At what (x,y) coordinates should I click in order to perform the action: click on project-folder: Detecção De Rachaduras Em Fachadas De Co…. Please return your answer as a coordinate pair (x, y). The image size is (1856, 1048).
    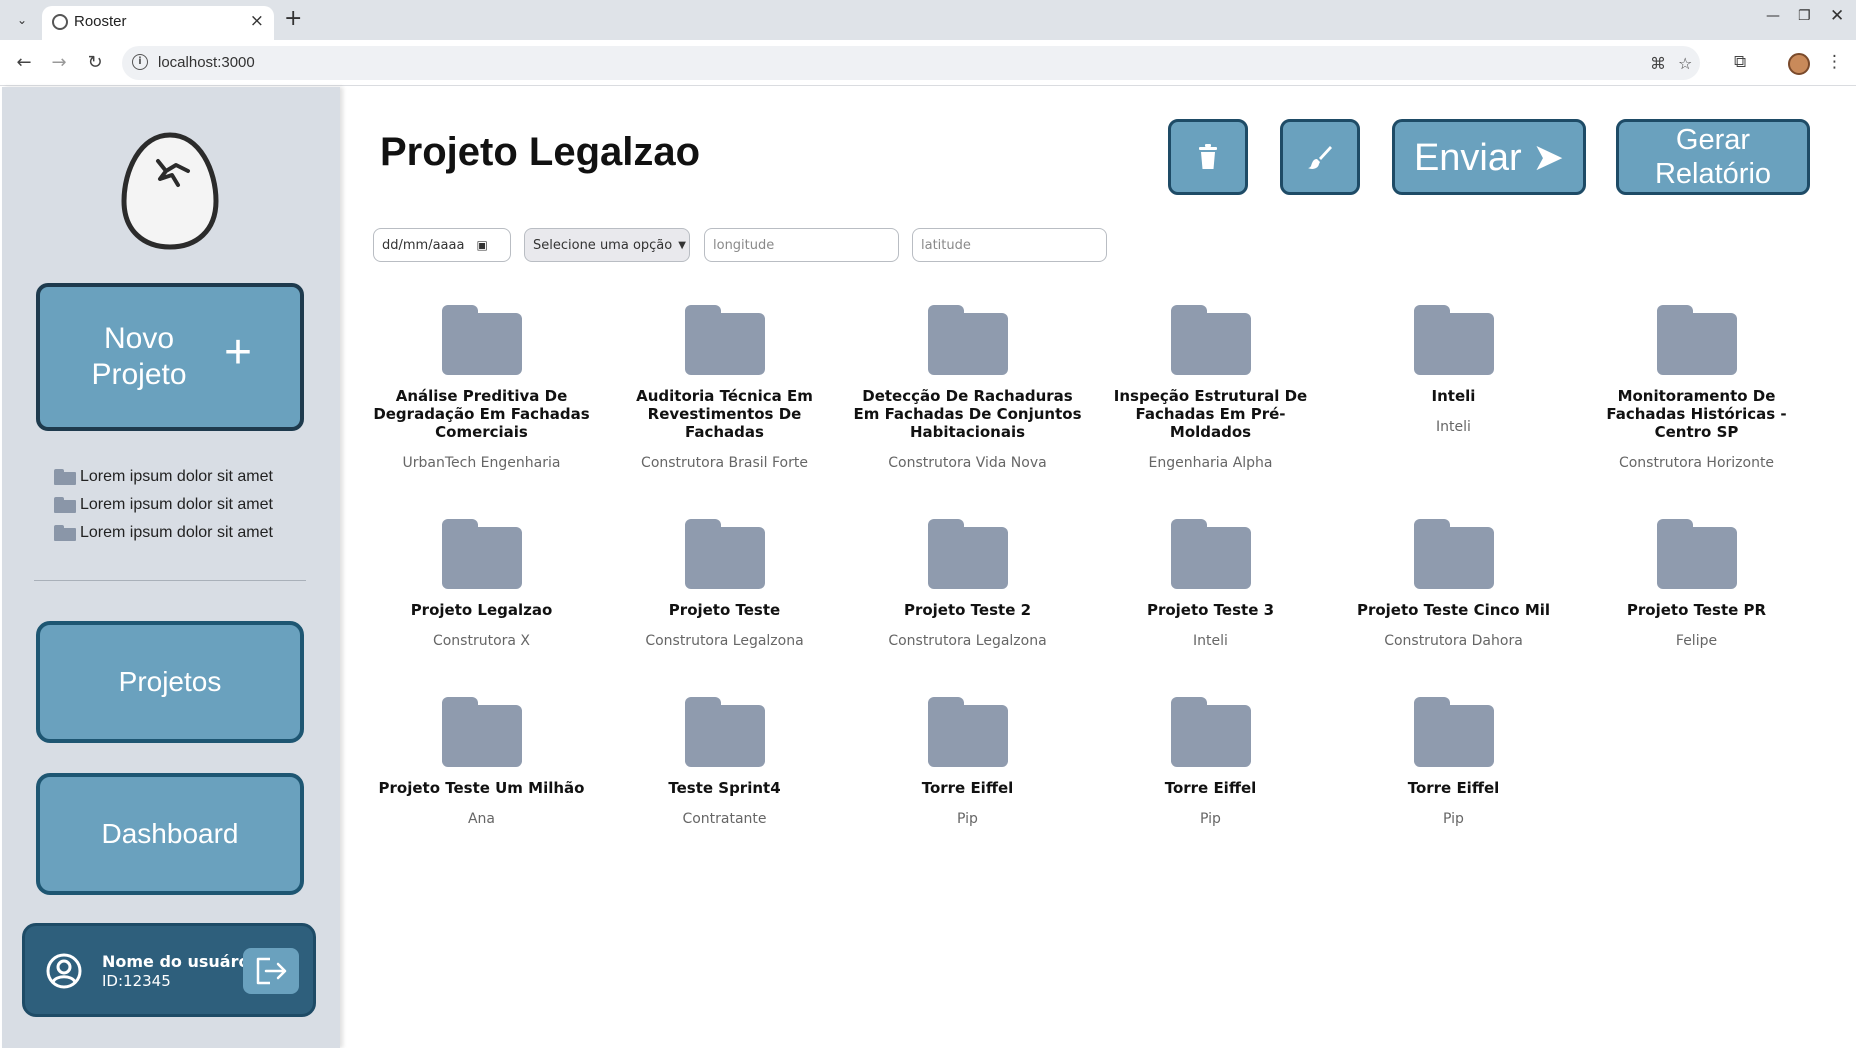
    Looking at the image, I should click on (967, 388).